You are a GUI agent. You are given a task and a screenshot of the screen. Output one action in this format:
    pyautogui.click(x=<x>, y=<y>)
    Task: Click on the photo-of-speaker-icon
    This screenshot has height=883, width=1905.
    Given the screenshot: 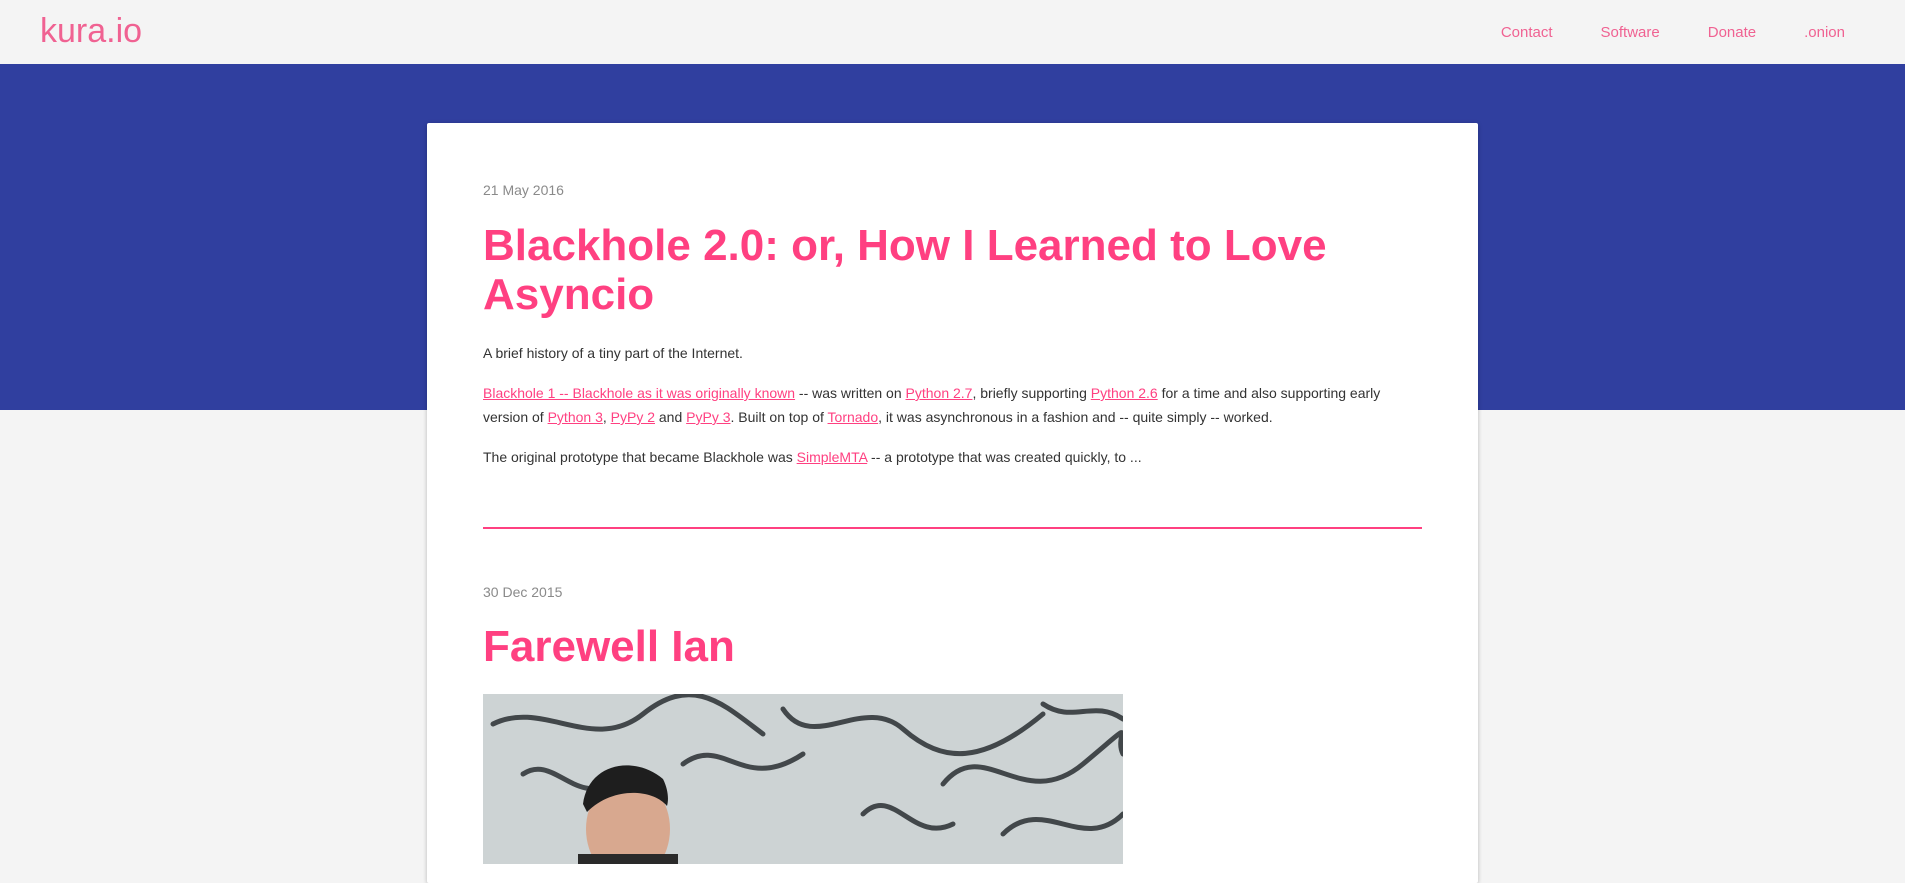 What is the action you would take?
    pyautogui.click(x=803, y=779)
    